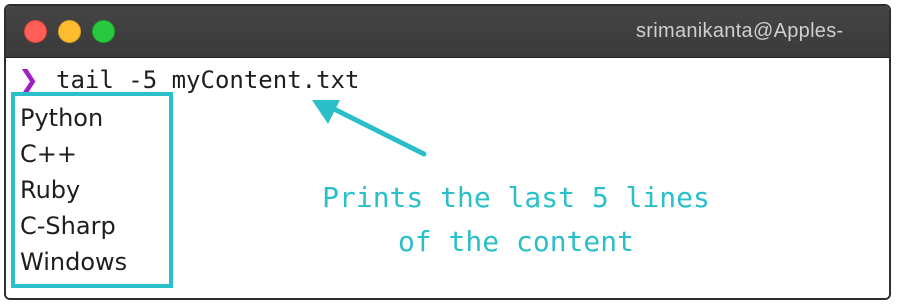 The height and width of the screenshot is (306, 897). What do you see at coordinates (515, 241) in the screenshot?
I see `annotation-line: of the content` at bounding box center [515, 241].